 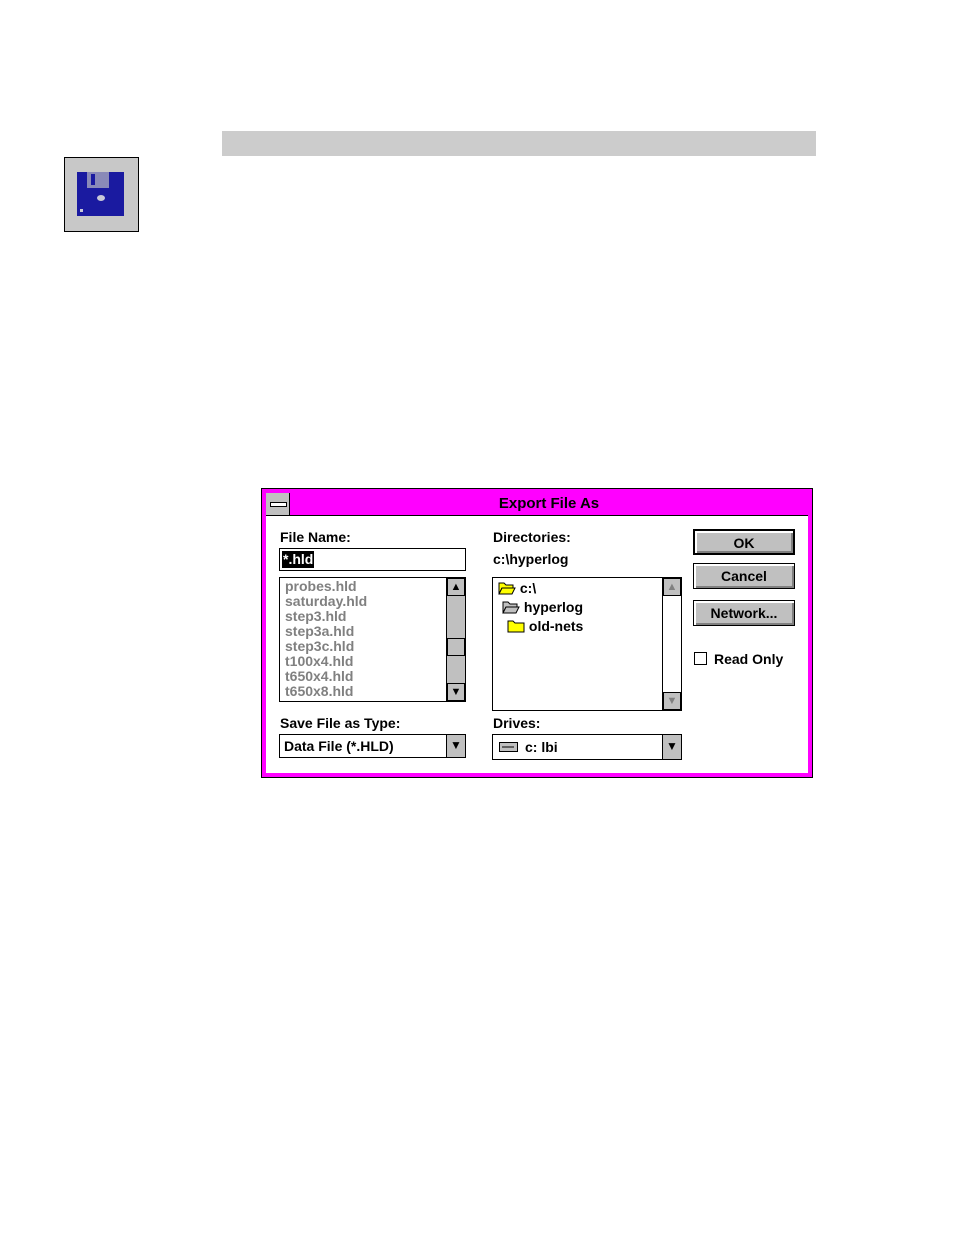 I want to click on save-disk-icon, so click(x=101, y=194).